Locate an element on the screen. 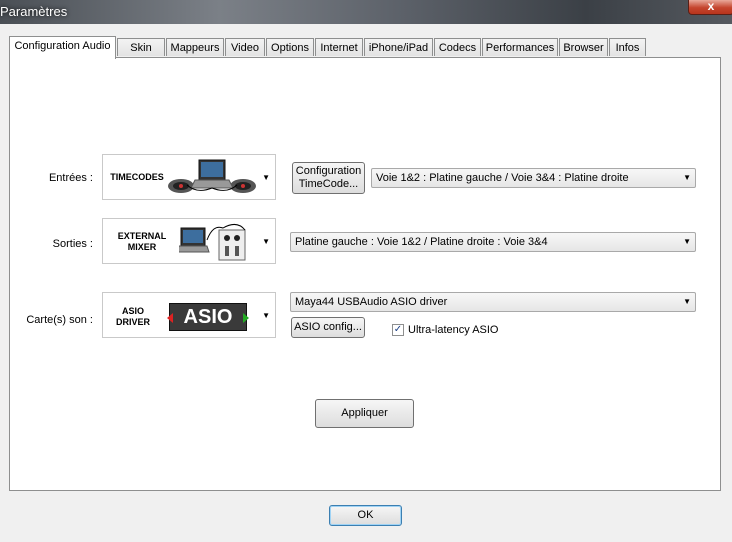 The image size is (732, 542). tab-video: Video is located at coordinates (245, 47).